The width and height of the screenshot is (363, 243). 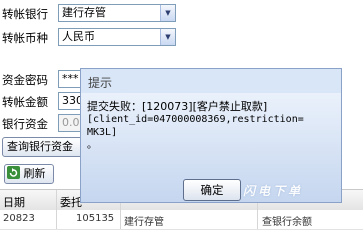 I want to click on row-id: 105135, so click(x=95, y=218).